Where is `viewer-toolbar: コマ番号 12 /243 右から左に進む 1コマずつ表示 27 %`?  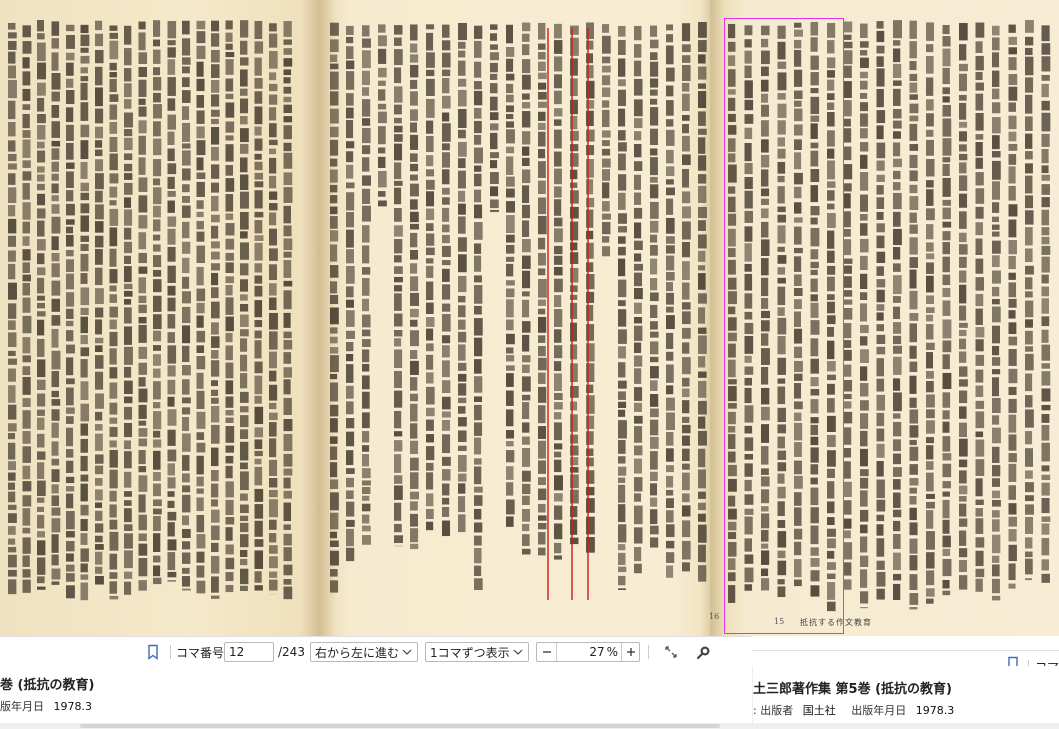
viewer-toolbar: コマ番号 12 /243 右から左に進む 1コマずつ表示 27 % is located at coordinates (376, 651).